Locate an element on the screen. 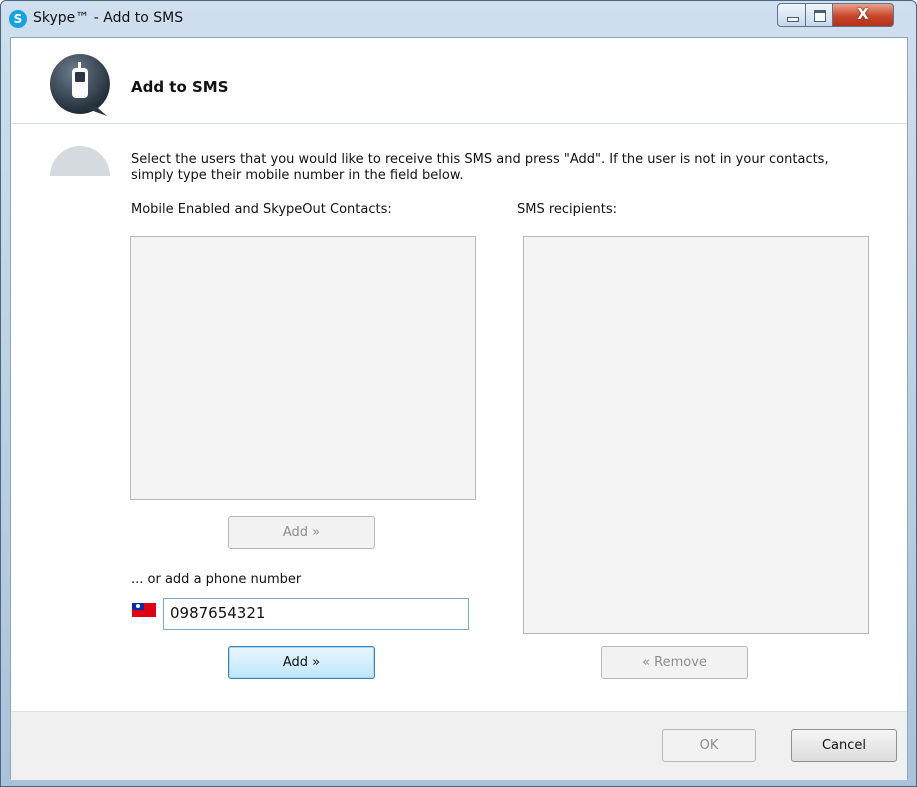  contacts-label: Mobile Enabled and SkypeOut Contacts: is located at coordinates (261, 209).